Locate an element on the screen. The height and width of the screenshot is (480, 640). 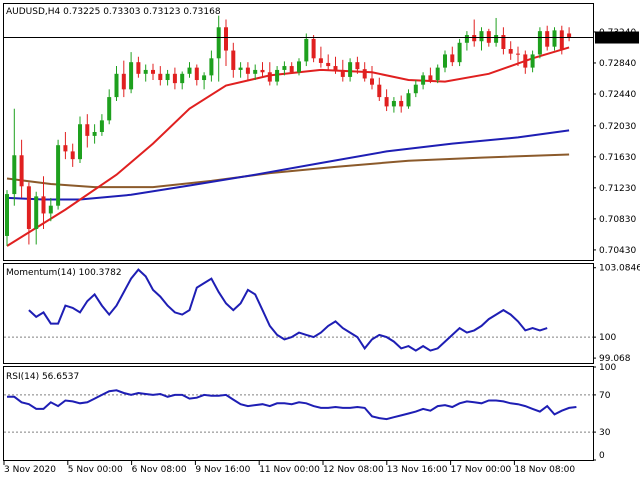
rsi-tick-label: 100 is located at coordinates (607, 368).